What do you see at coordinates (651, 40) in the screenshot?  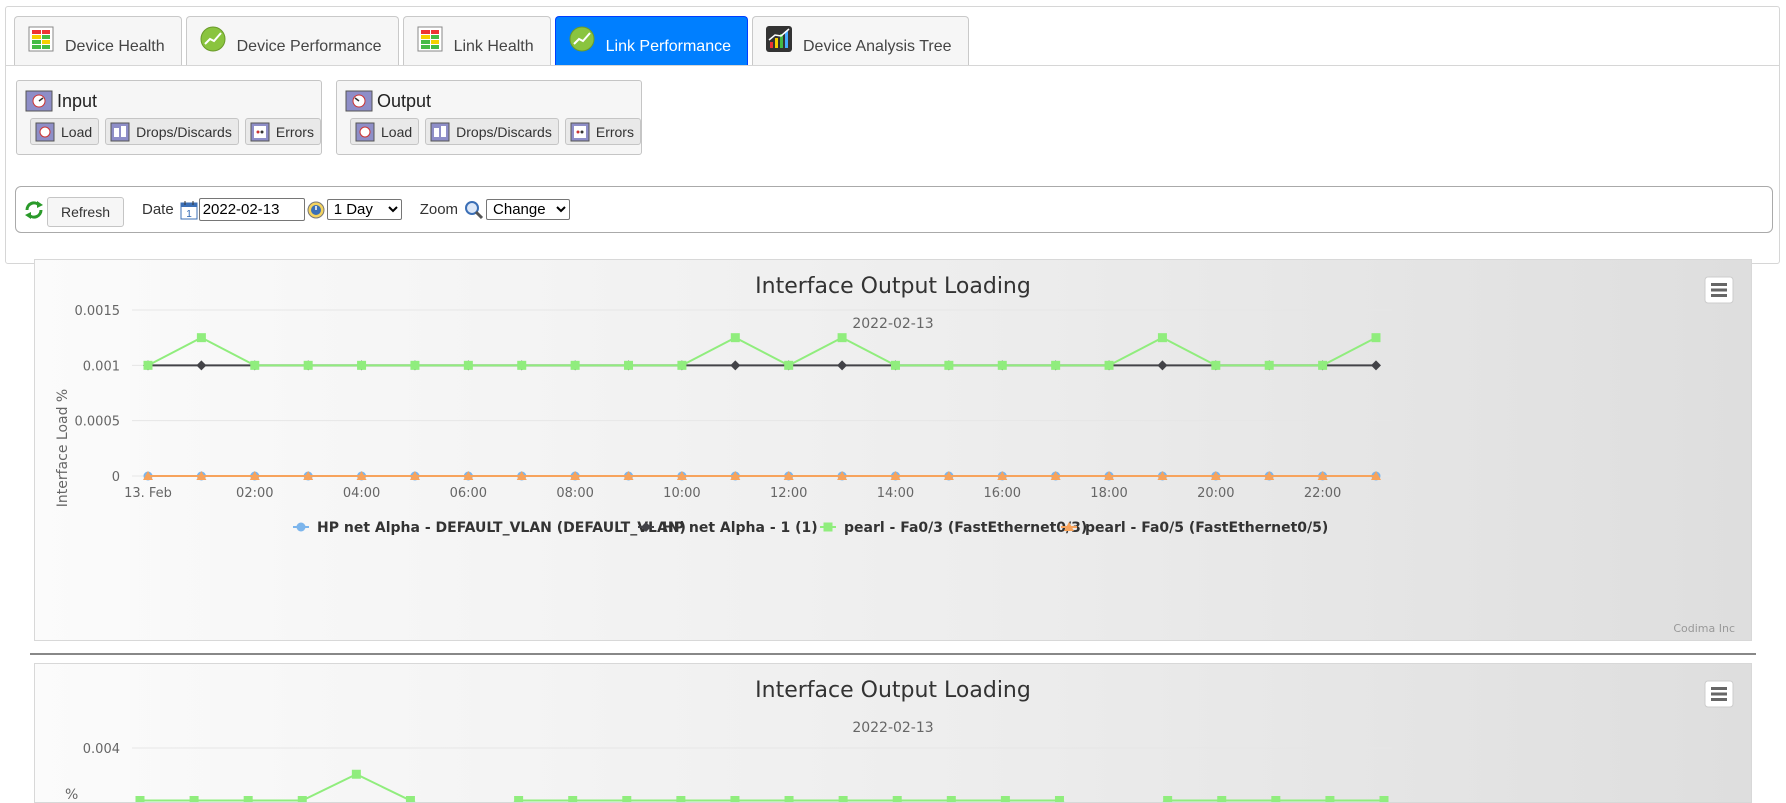 I see `tab-link-performance: Link Performance` at bounding box center [651, 40].